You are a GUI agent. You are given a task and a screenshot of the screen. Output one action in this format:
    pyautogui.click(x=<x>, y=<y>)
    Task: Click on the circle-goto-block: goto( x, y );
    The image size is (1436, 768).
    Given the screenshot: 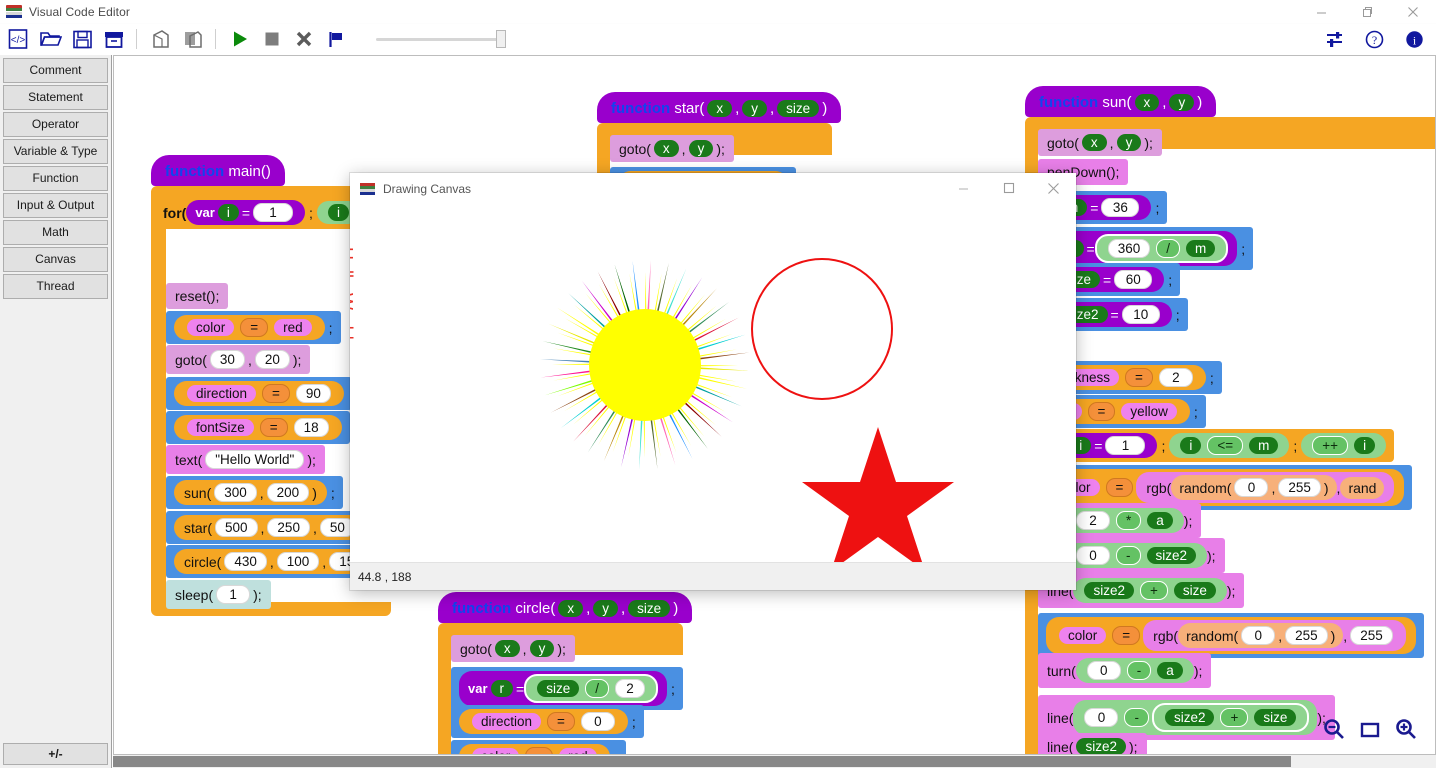 What is the action you would take?
    pyautogui.click(x=513, y=648)
    